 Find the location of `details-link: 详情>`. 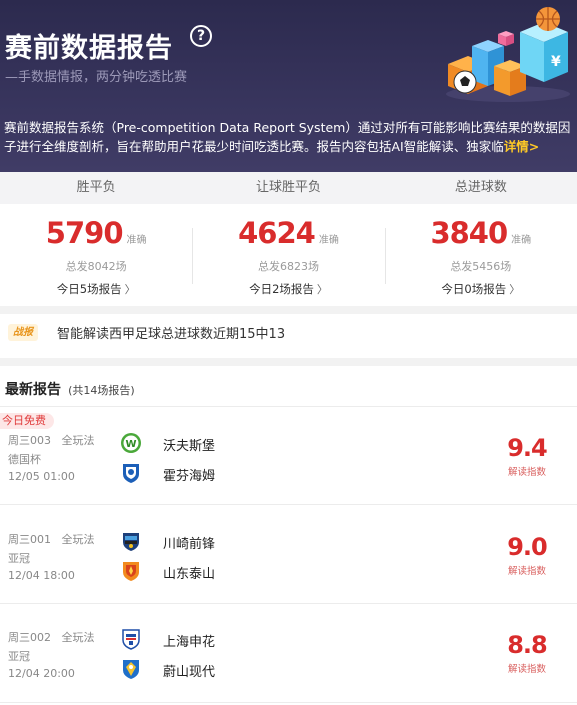

details-link: 详情> is located at coordinates (521, 146).